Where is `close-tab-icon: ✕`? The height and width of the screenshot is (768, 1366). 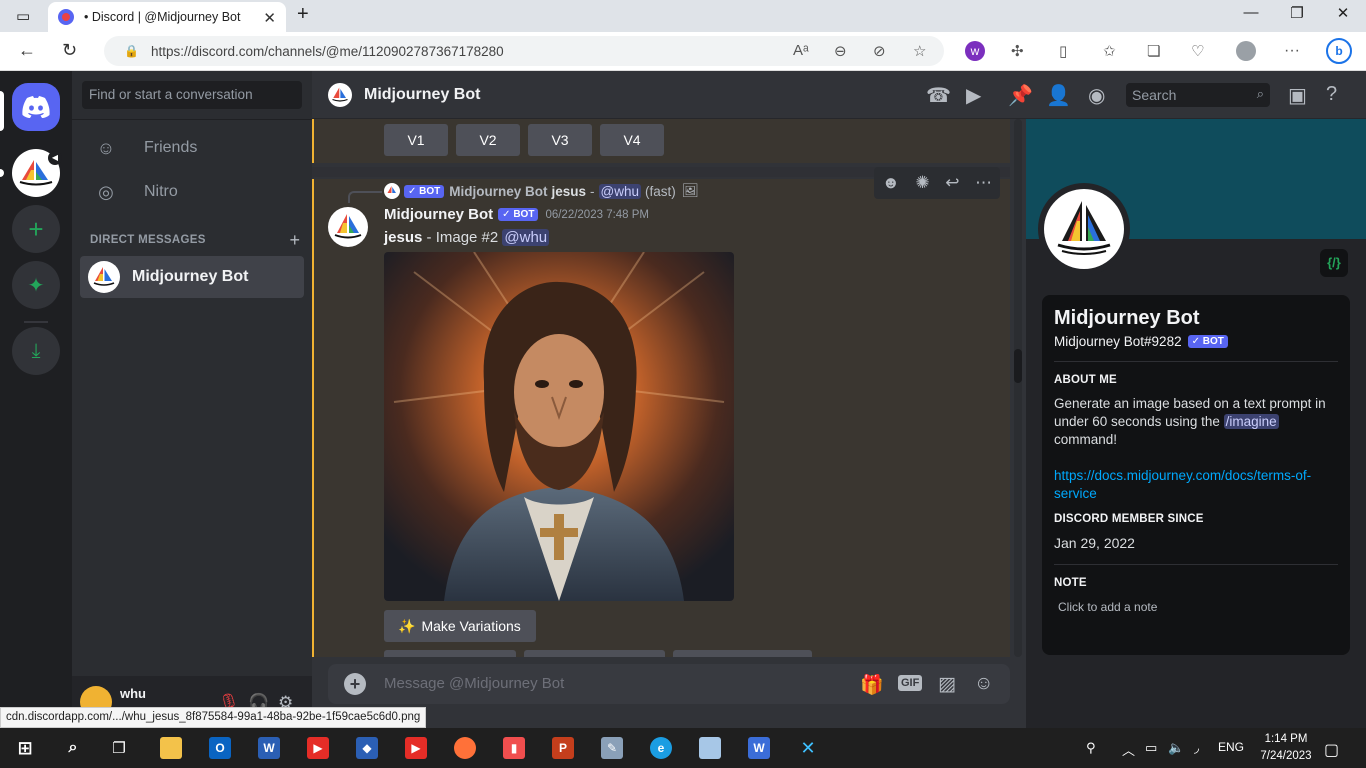
close-tab-icon: ✕ is located at coordinates (269, 18).